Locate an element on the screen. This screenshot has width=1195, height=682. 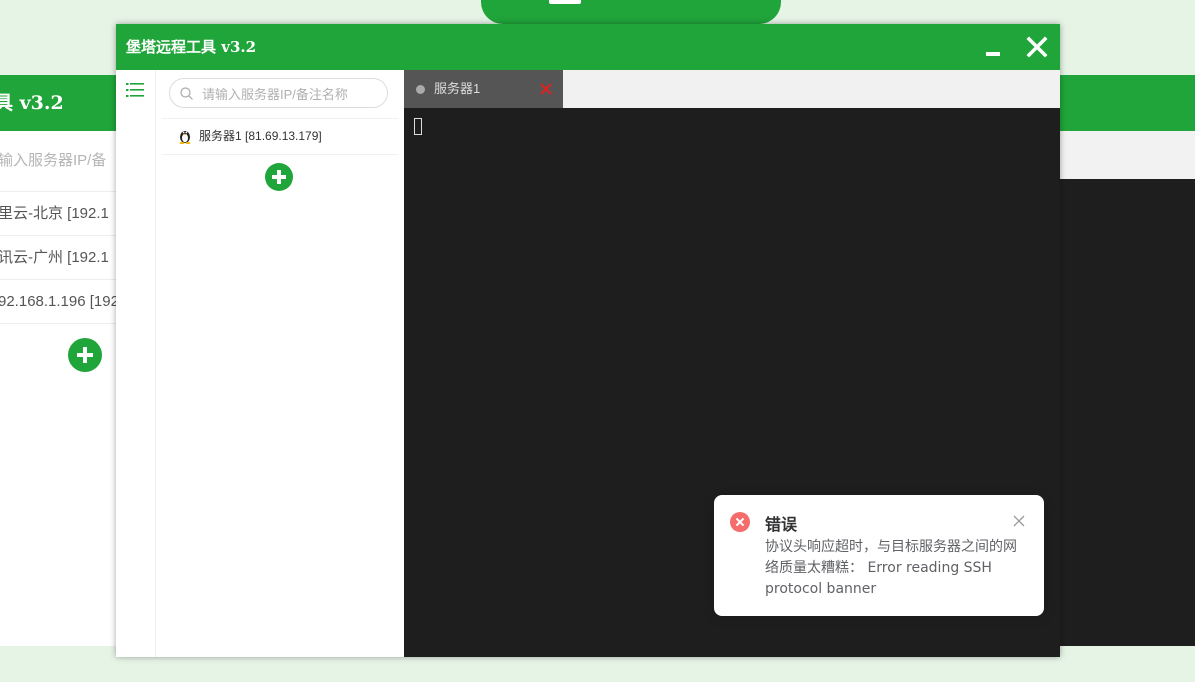
close-icon is located at coordinates (1037, 47).